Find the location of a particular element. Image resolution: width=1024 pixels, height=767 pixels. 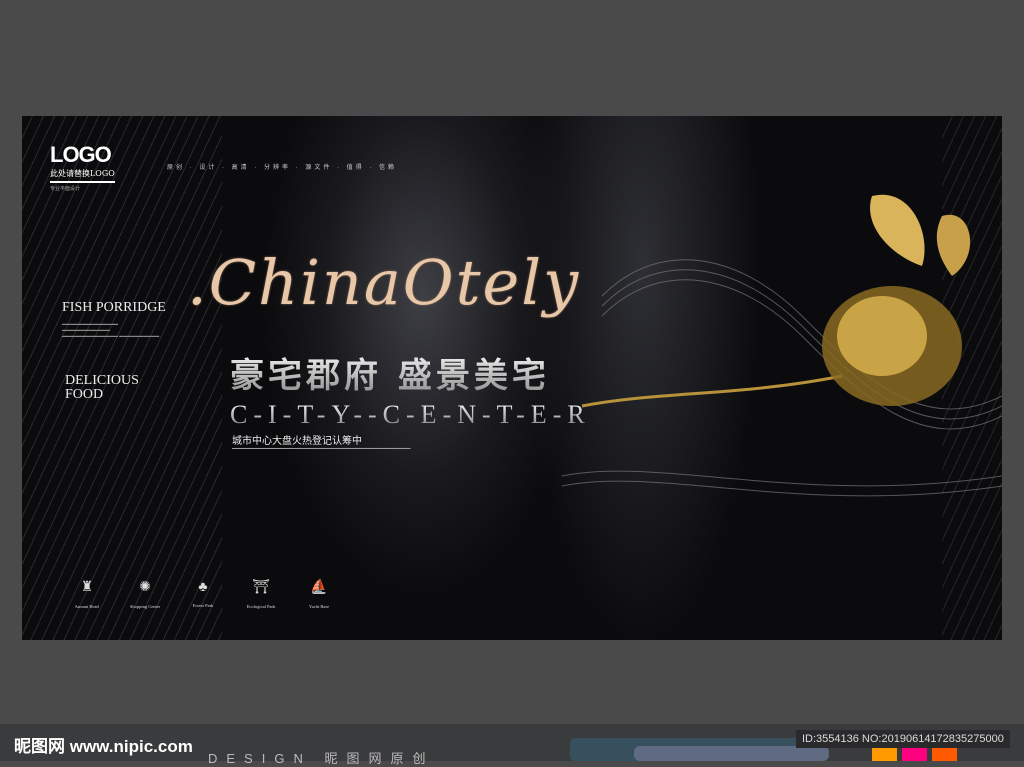

site-watermark: 昵图网 www.nipic.com is located at coordinates (103, 744).